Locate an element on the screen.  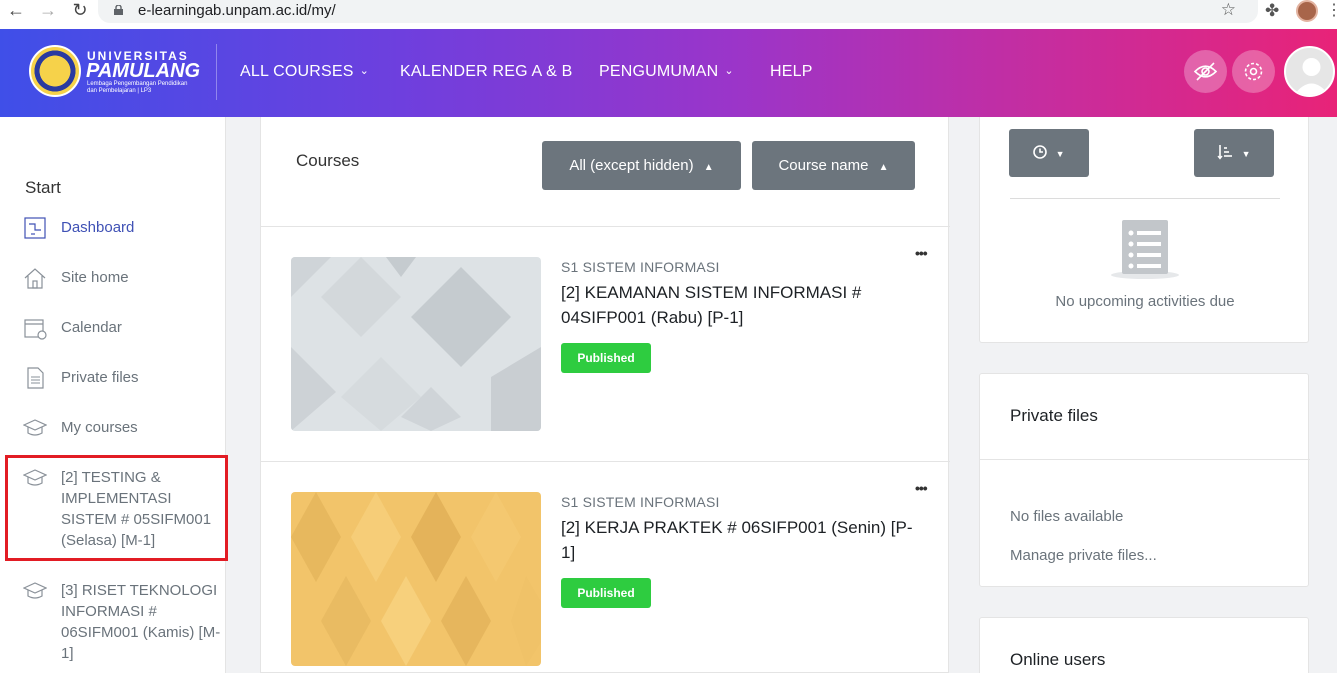
lock-icon is located at coordinates (118, 10).